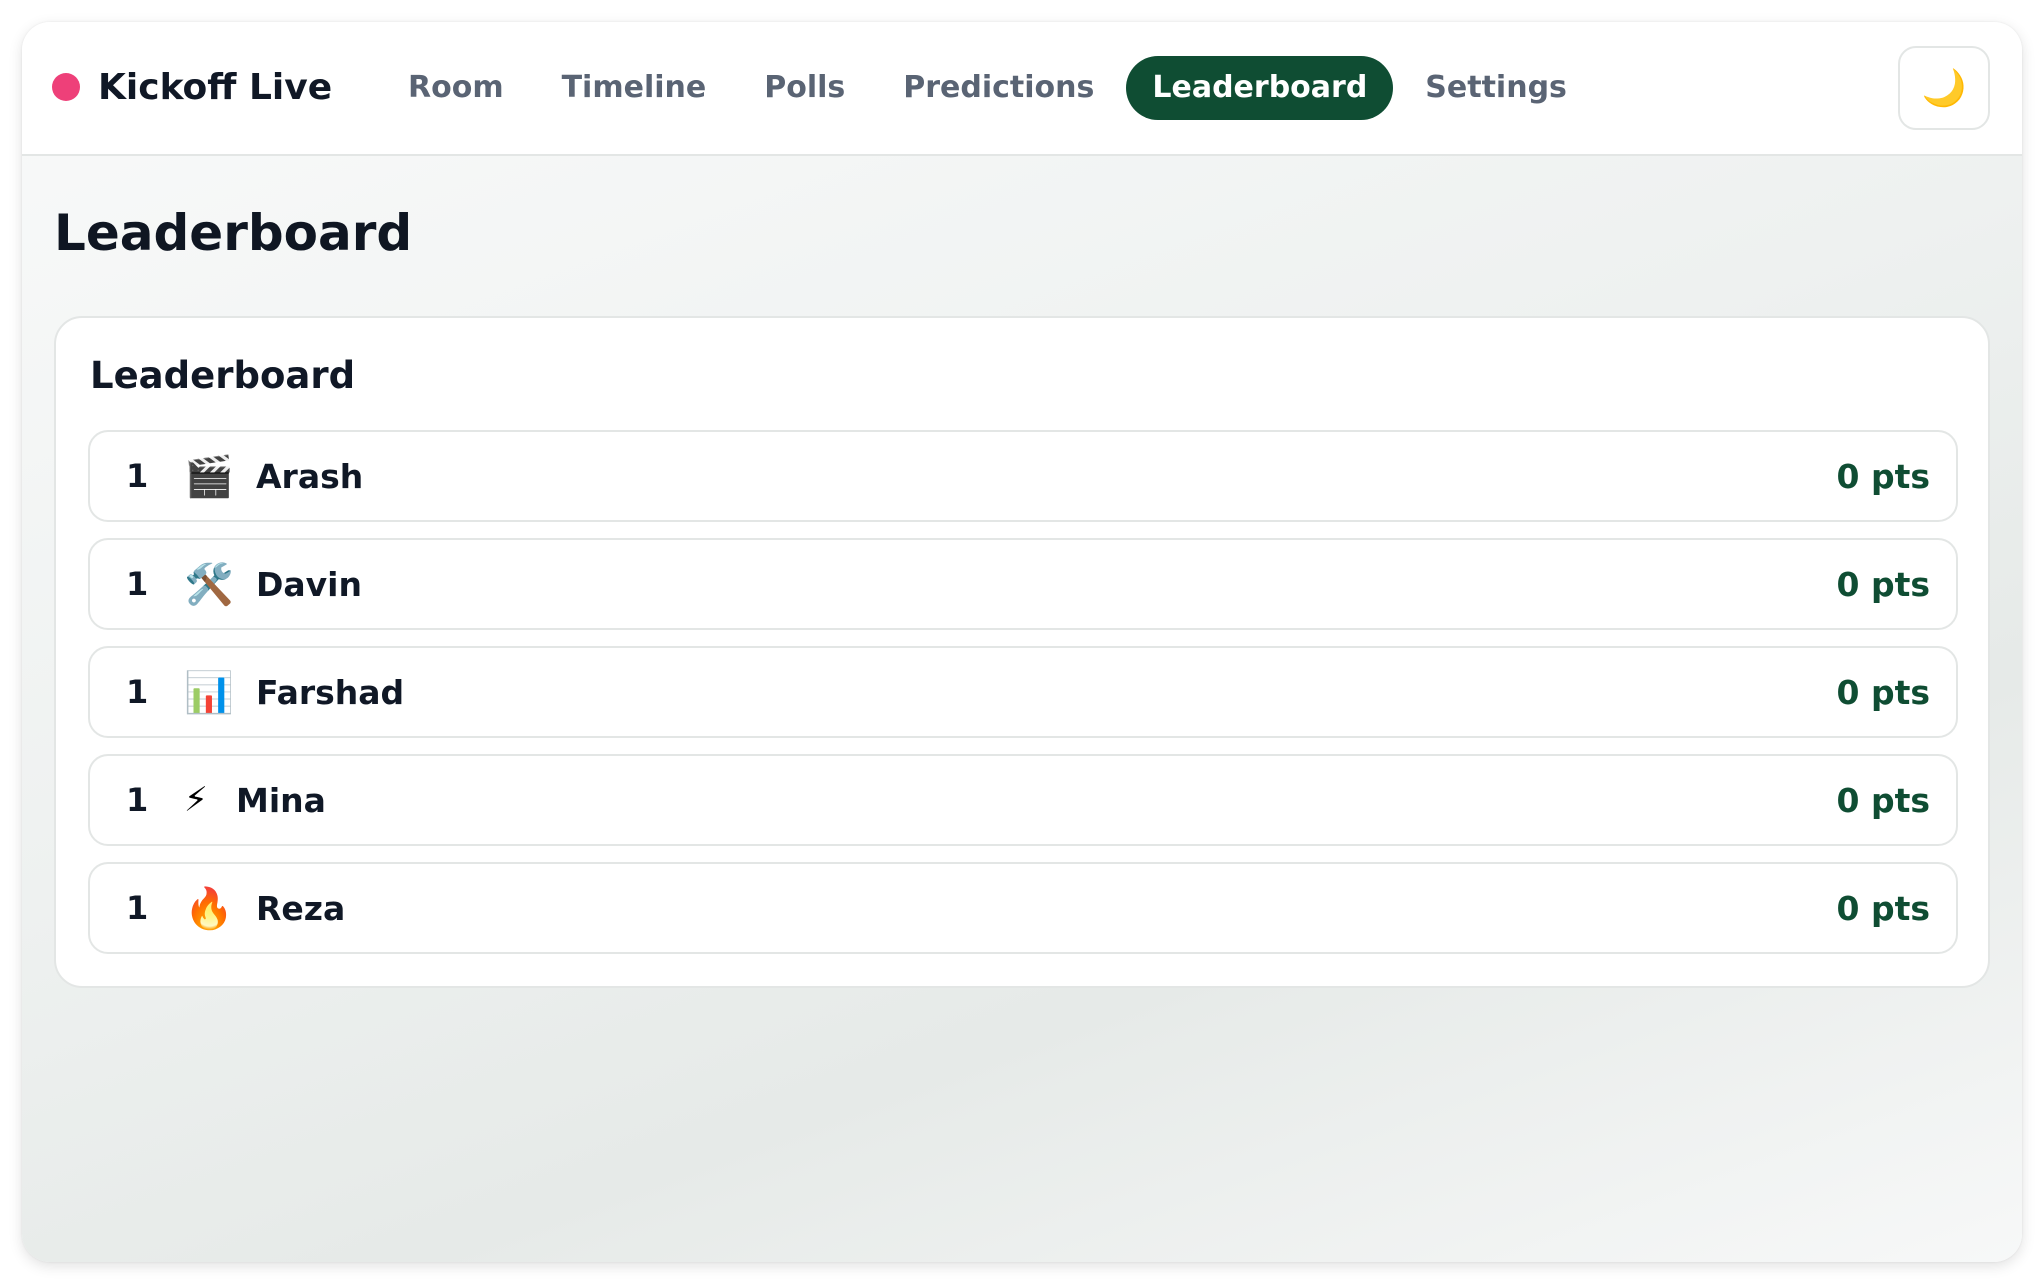 The width and height of the screenshot is (2044, 1284). I want to click on page-title: Leaderboard, so click(233, 233).